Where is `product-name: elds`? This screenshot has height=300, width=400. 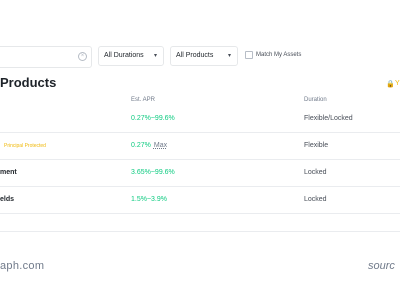 product-name: elds is located at coordinates (7, 199).